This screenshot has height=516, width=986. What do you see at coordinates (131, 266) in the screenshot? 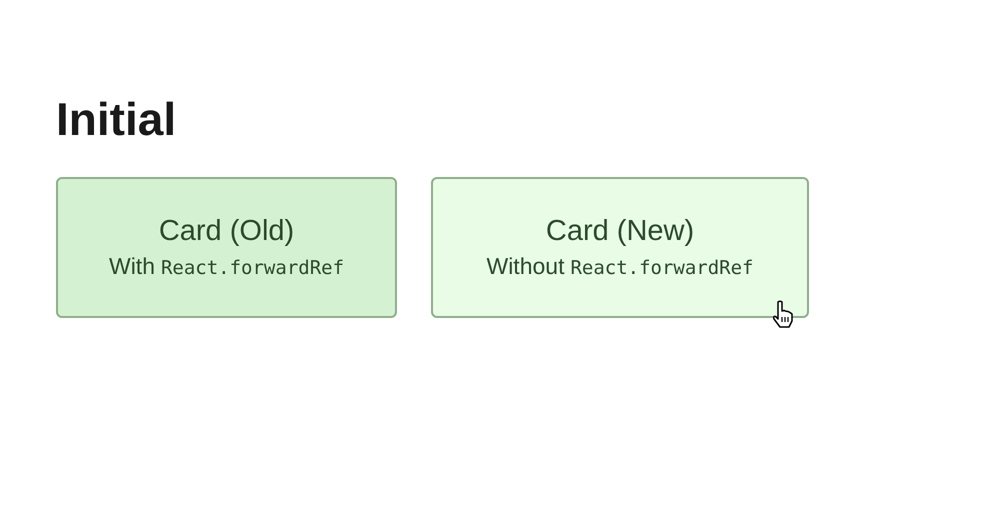
I see `card-description: With` at bounding box center [131, 266].